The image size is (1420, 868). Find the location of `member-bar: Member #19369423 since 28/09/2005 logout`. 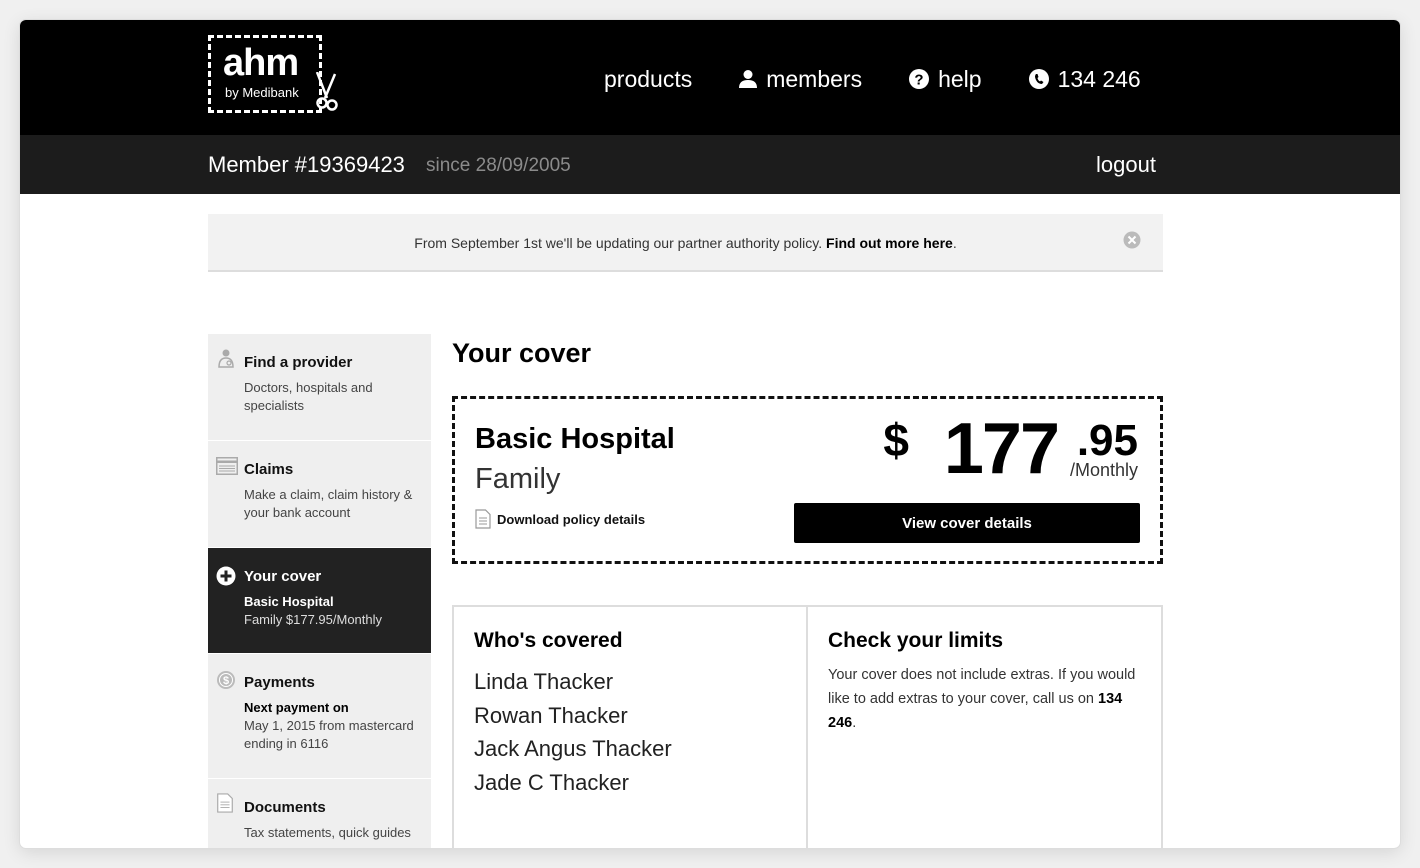

member-bar: Member #19369423 since 28/09/2005 logout is located at coordinates (710, 164).